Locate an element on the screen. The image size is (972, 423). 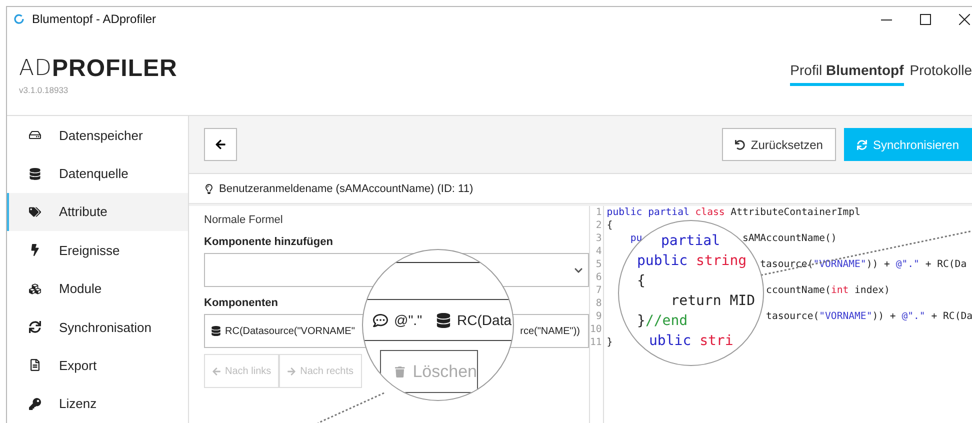
version-label: v3.1.0.18933 is located at coordinates (44, 90).